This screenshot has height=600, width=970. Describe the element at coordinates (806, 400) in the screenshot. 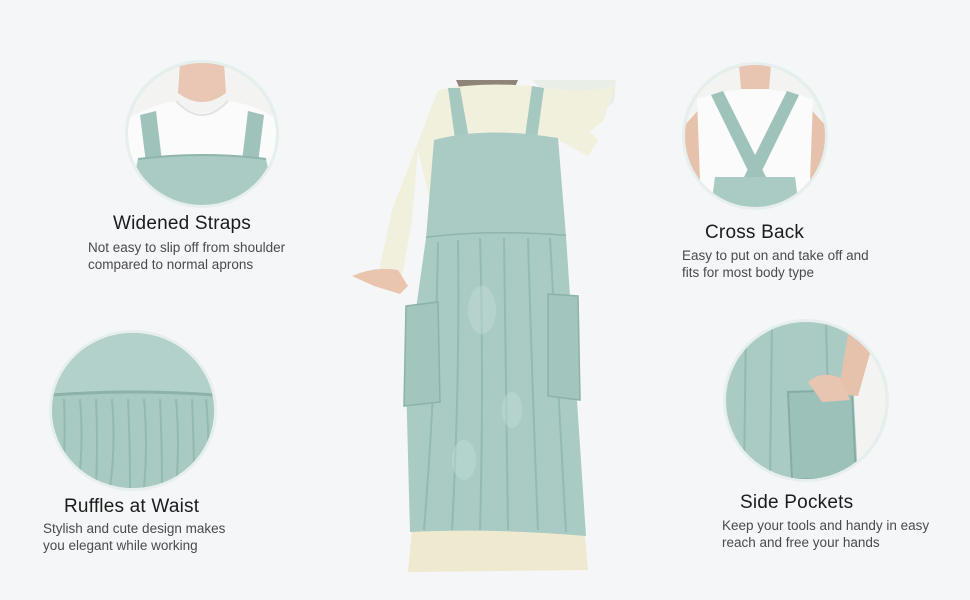

I see `side-pockets-photo` at that location.